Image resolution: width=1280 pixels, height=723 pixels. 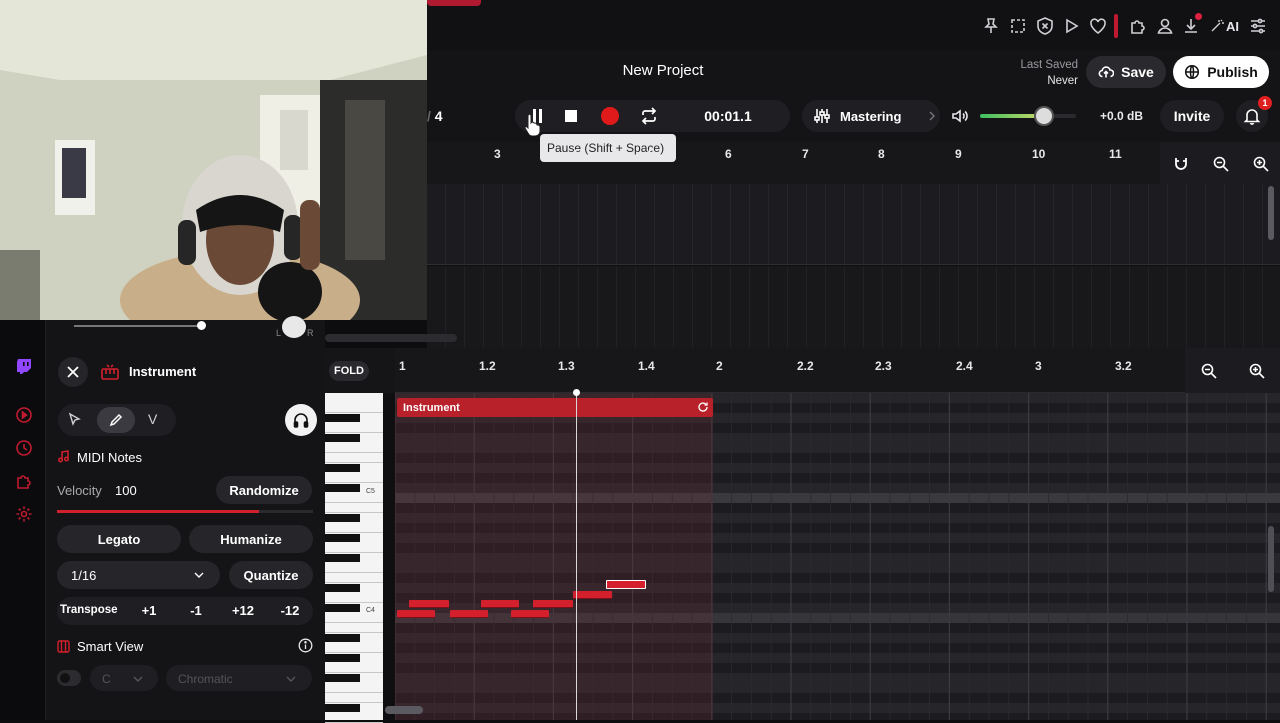 I want to click on quantize-button: Quantize, so click(x=271, y=575).